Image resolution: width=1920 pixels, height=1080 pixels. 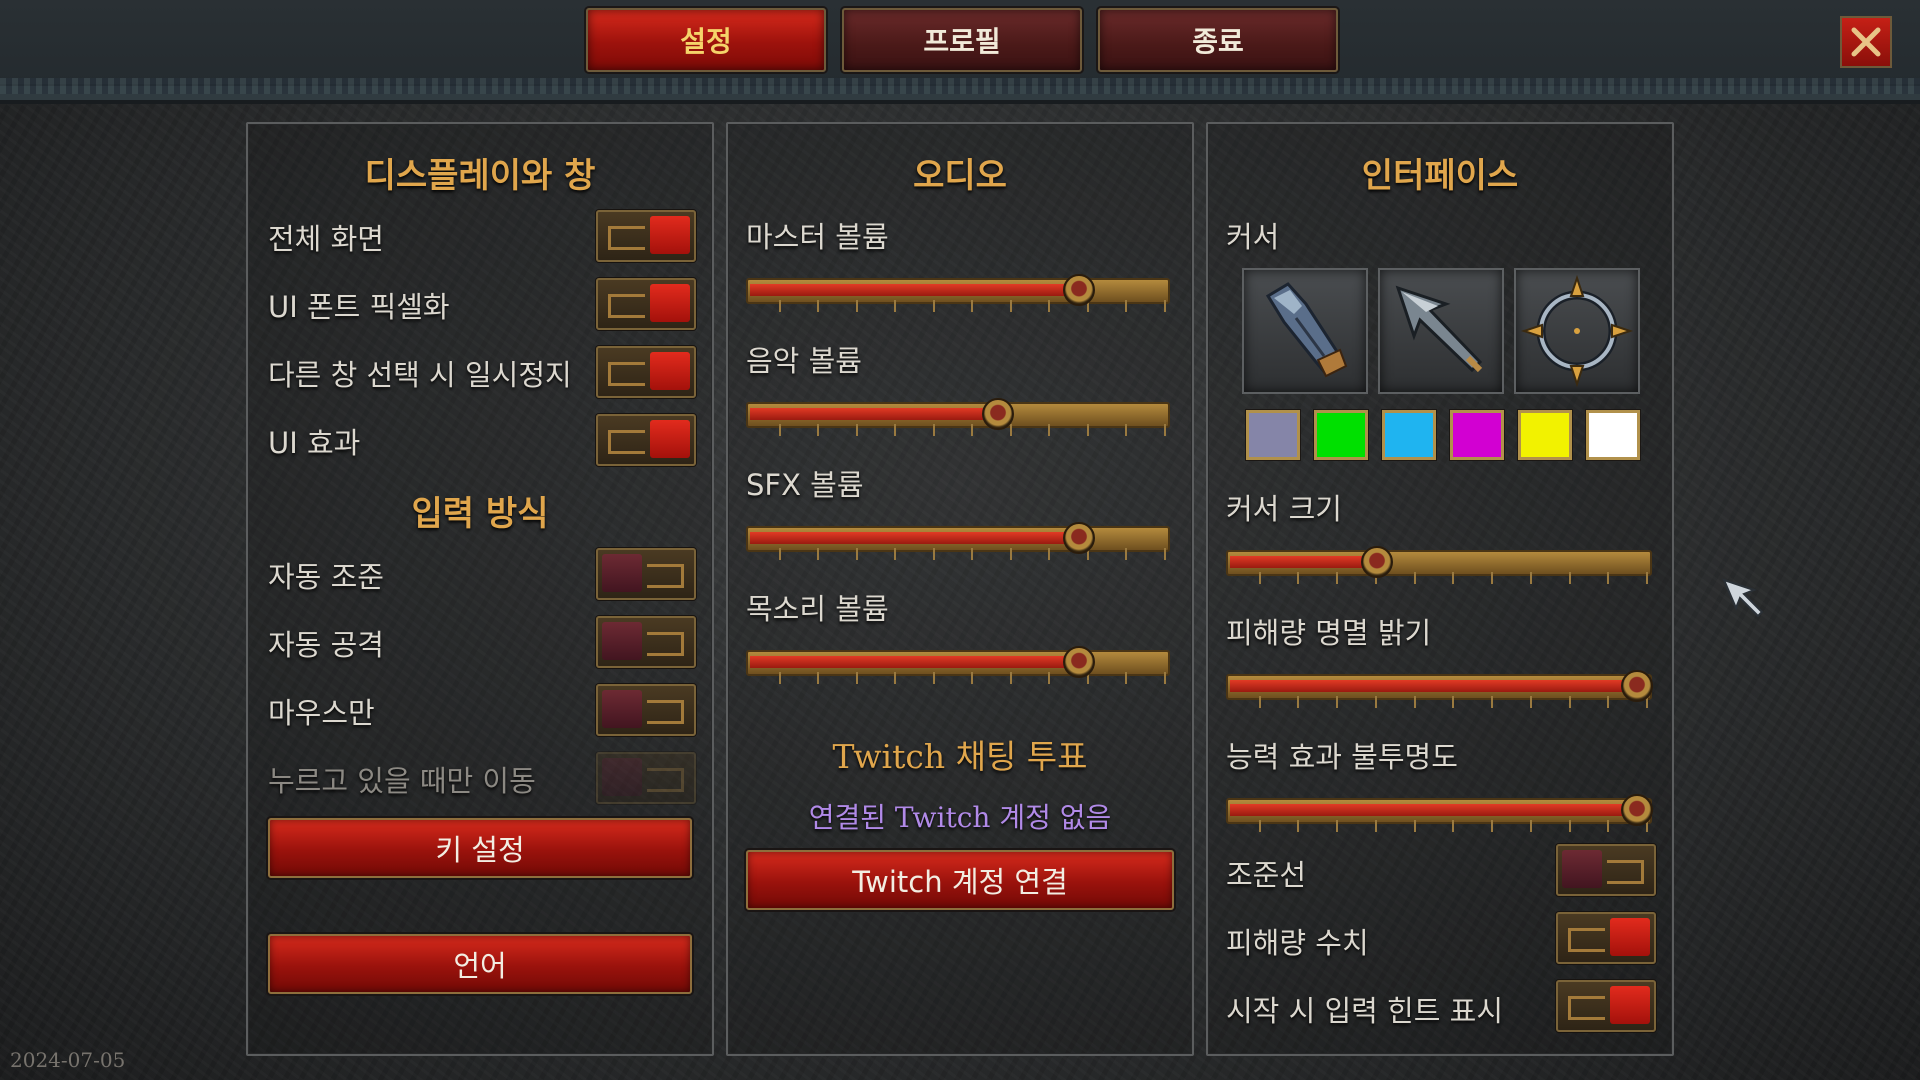 What do you see at coordinates (958, 415) in the screenshot?
I see `music-volume-slider` at bounding box center [958, 415].